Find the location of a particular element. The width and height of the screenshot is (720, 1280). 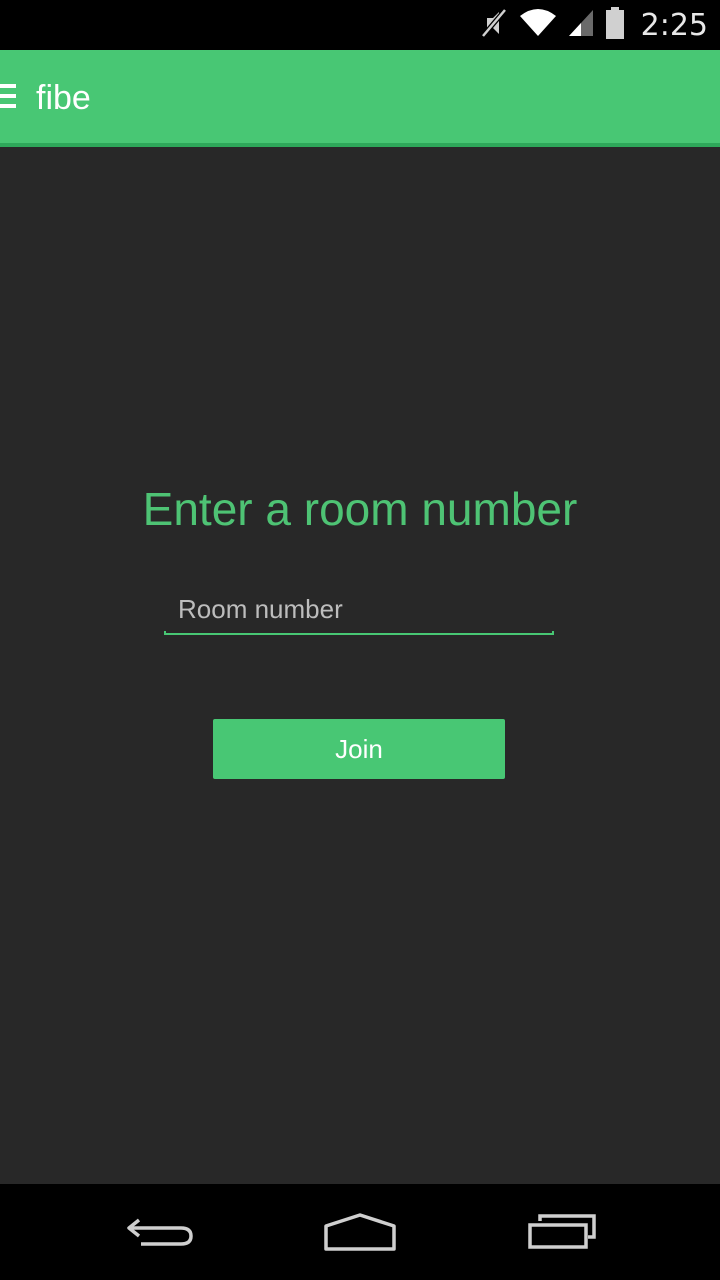

room-number-field is located at coordinates (359, 611).